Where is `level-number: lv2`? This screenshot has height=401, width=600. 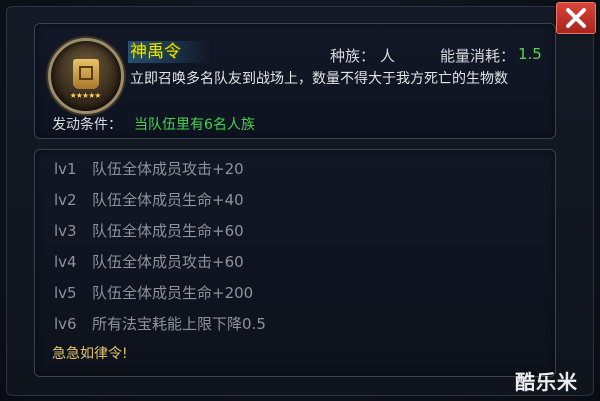 level-number: lv2 is located at coordinates (65, 200).